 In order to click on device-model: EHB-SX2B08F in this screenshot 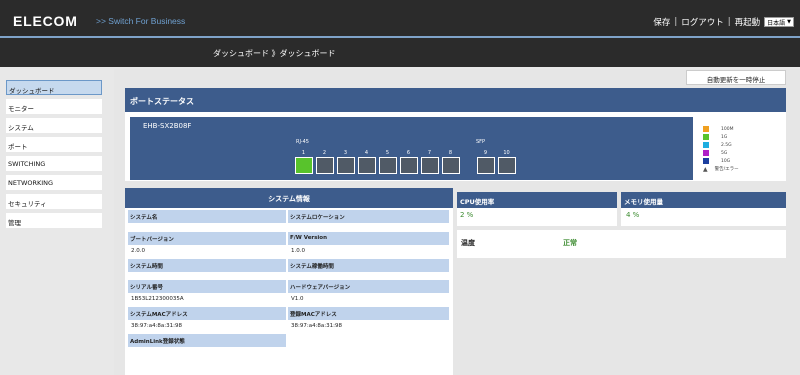, I will do `click(167, 126)`.